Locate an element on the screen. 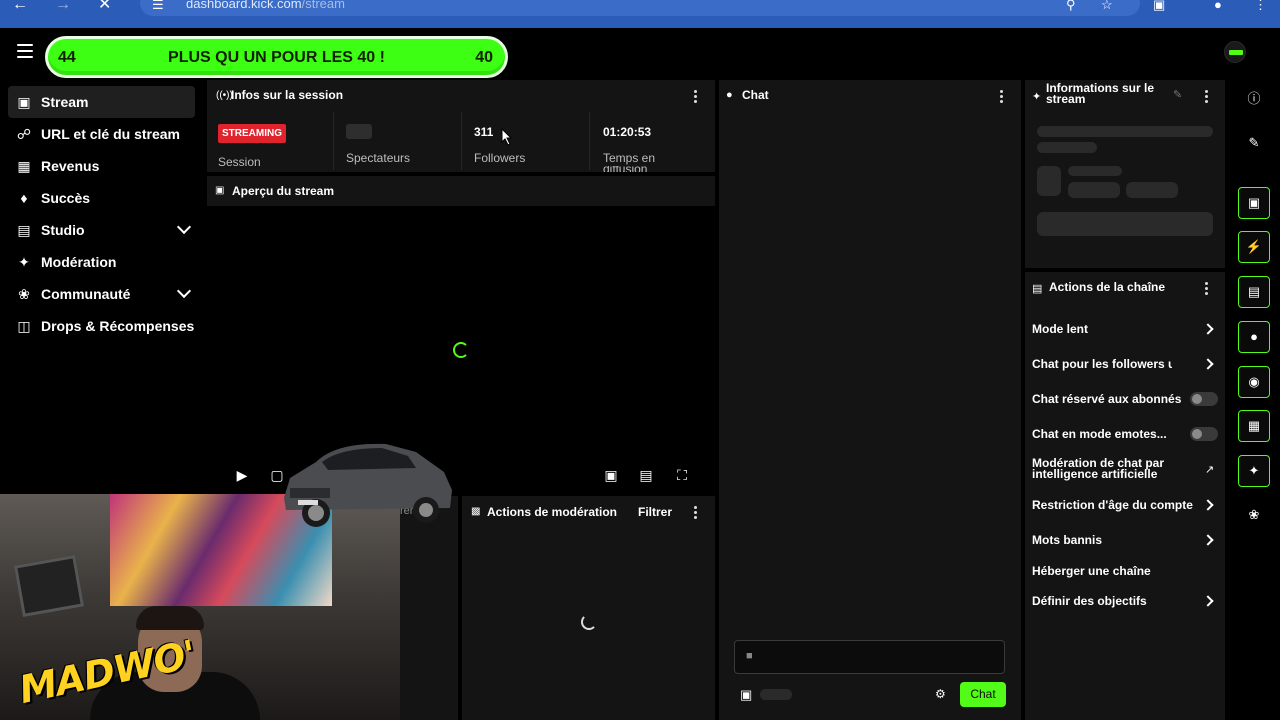 The height and width of the screenshot is (720, 1280). goal-text: PLUS QU UN POUR LES 40 ! is located at coordinates (276, 57).